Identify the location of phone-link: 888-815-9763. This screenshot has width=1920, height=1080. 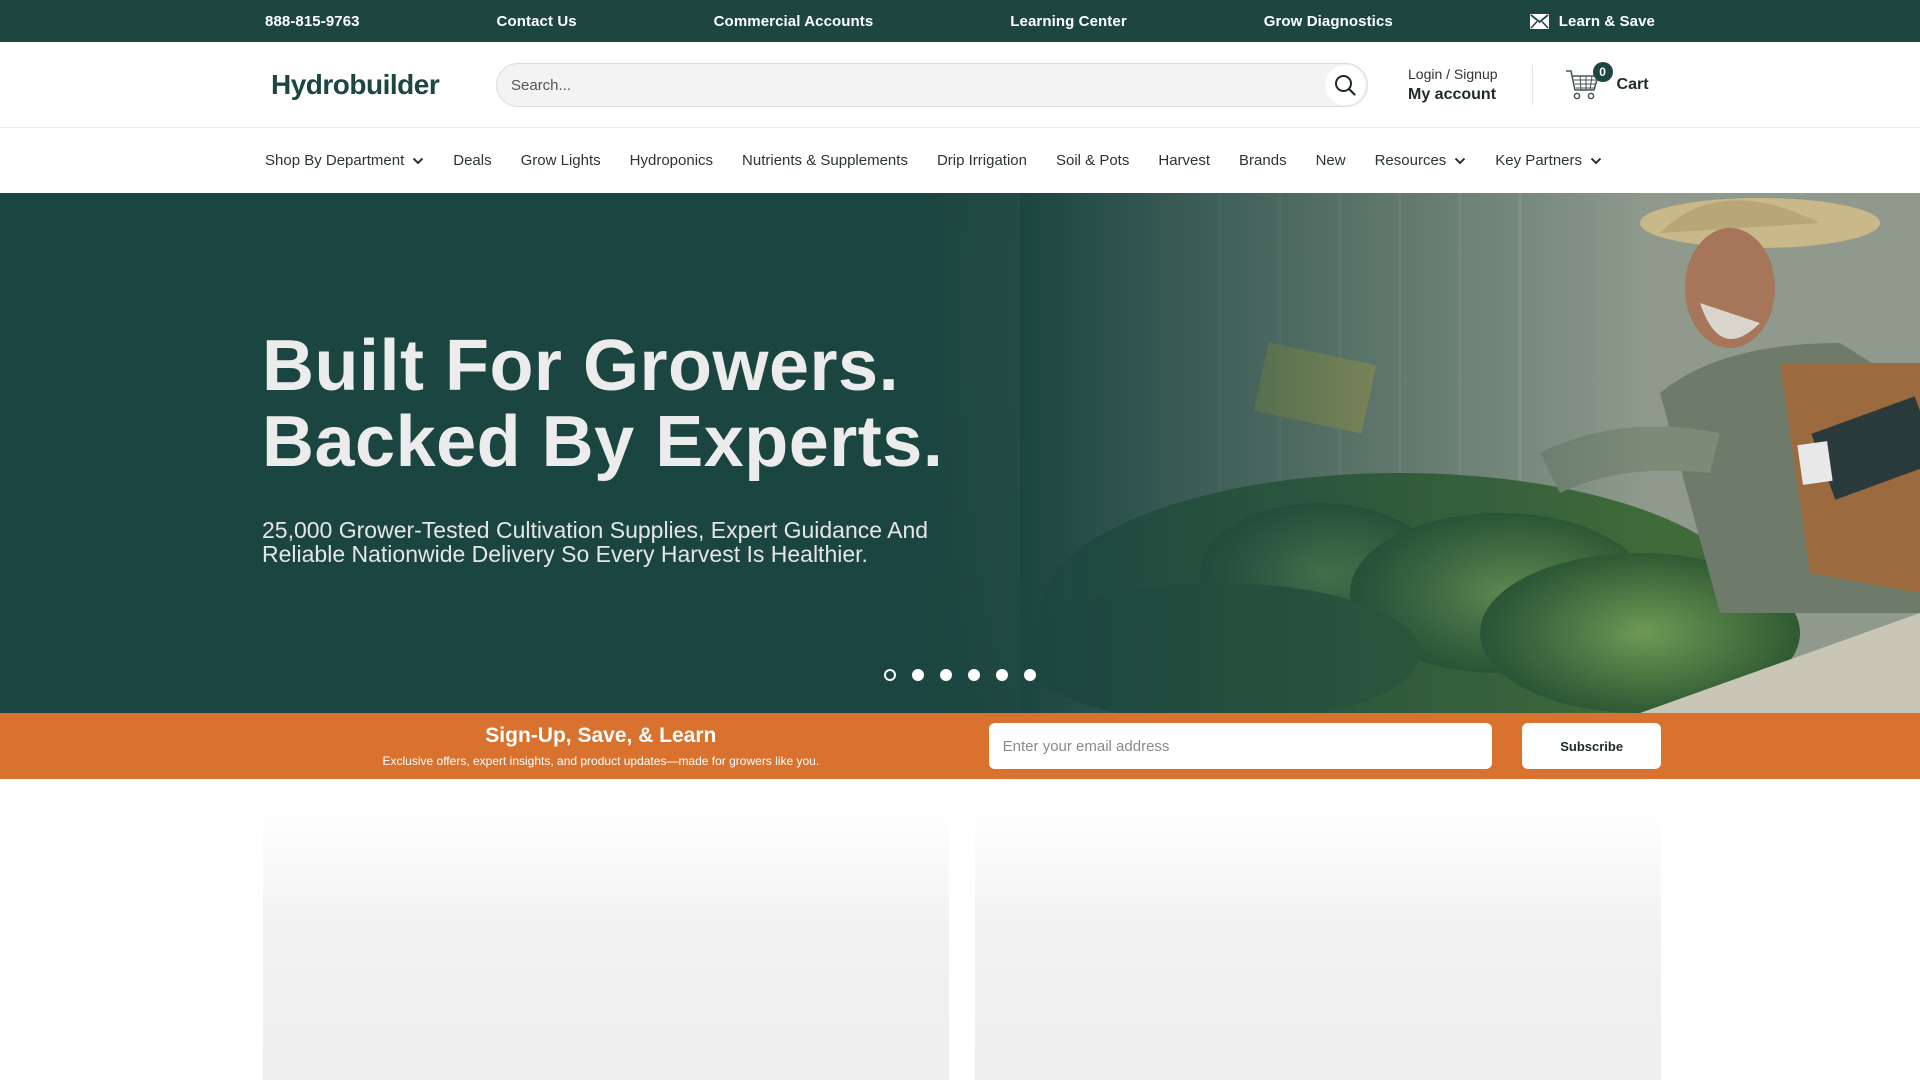
(312, 21).